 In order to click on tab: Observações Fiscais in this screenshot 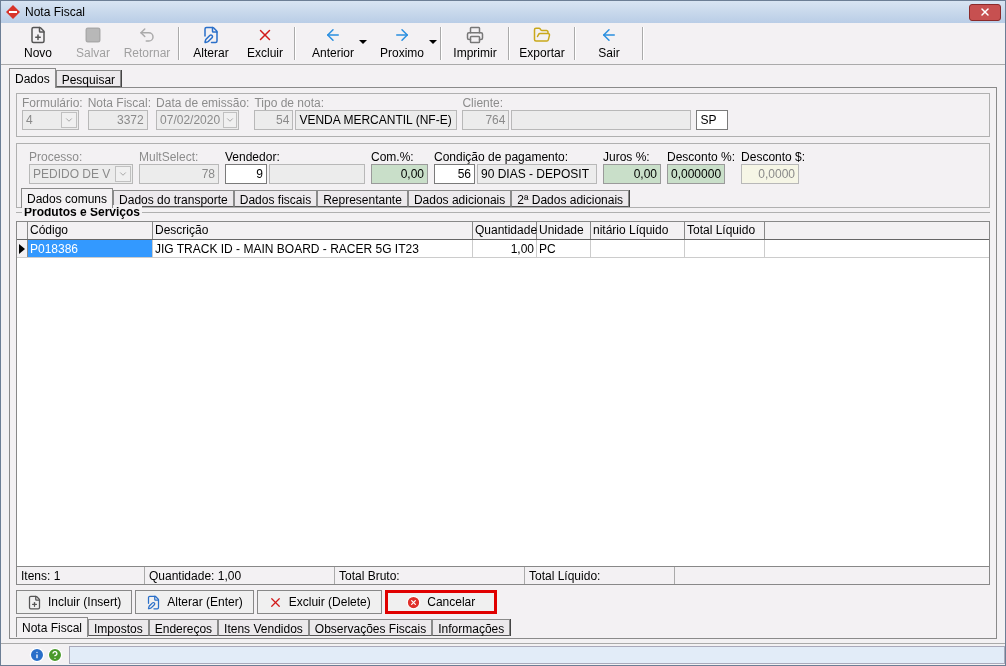, I will do `click(370, 627)`.